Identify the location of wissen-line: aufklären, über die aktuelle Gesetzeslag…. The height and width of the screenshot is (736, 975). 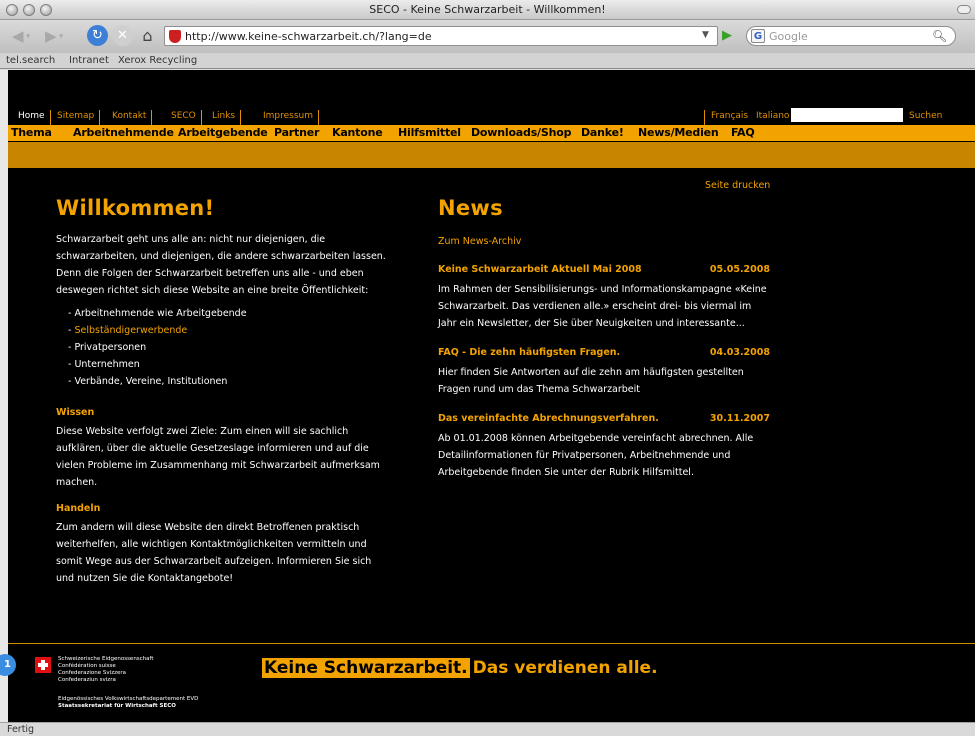
(212, 448).